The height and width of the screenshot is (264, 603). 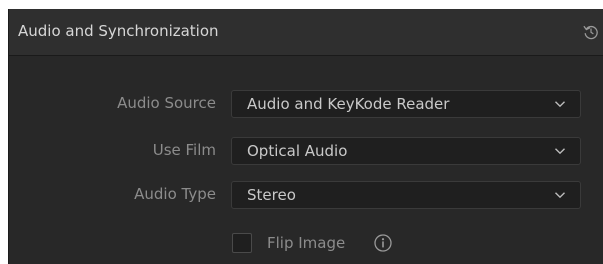 What do you see at coordinates (383, 243) in the screenshot?
I see `info-icon` at bounding box center [383, 243].